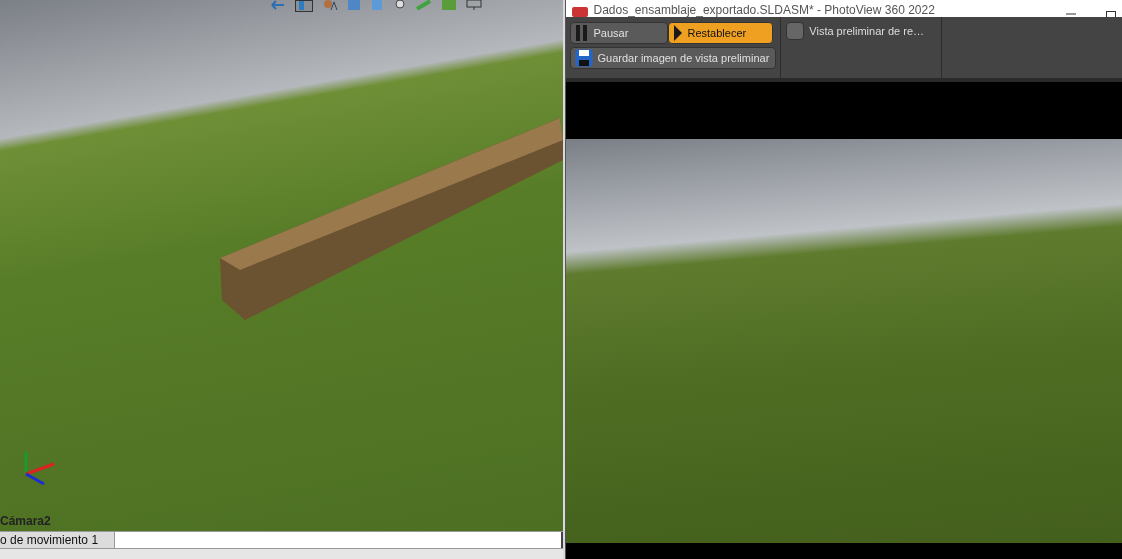 Image resolution: width=1122 pixels, height=559 pixels. What do you see at coordinates (474, 5) in the screenshot?
I see `monitor-icon` at bounding box center [474, 5].